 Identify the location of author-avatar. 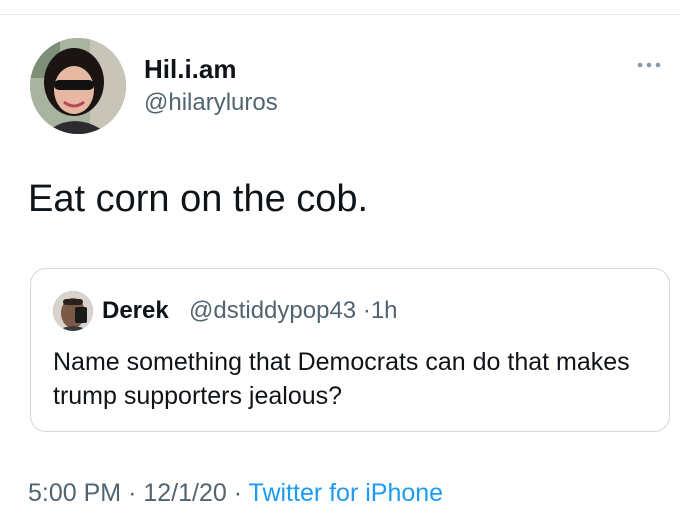
(78, 86).